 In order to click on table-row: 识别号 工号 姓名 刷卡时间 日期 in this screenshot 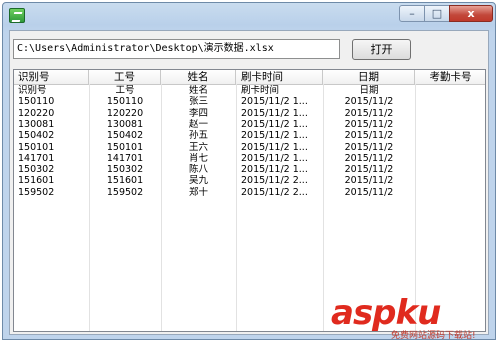, I will do `click(249, 90)`.